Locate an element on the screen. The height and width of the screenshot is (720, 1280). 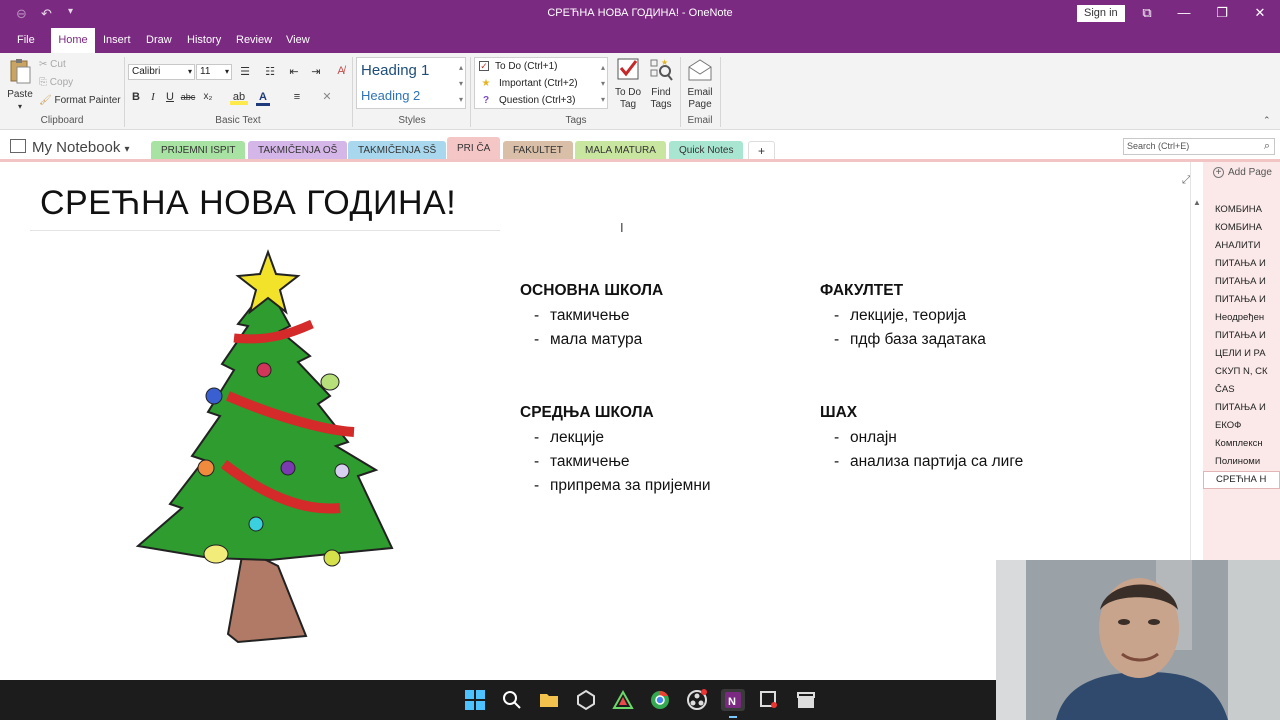
section-tab-prijemni: PRIJEMNI ISPIT is located at coordinates (198, 150).